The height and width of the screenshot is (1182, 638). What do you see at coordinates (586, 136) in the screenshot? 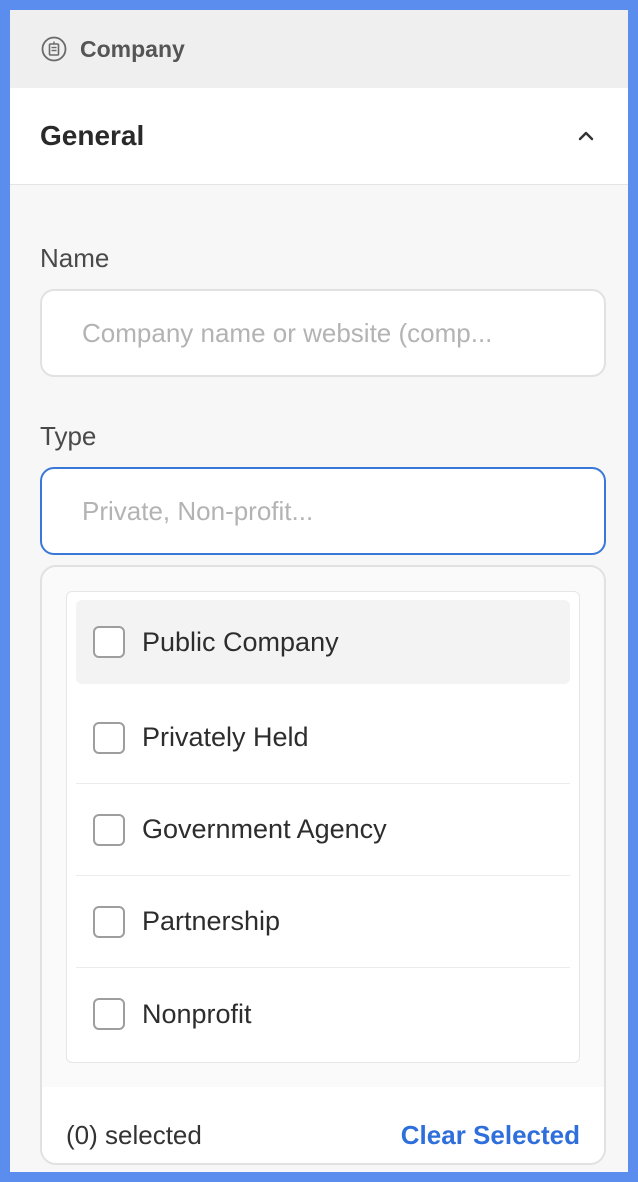
I see `chevron-up-icon` at bounding box center [586, 136].